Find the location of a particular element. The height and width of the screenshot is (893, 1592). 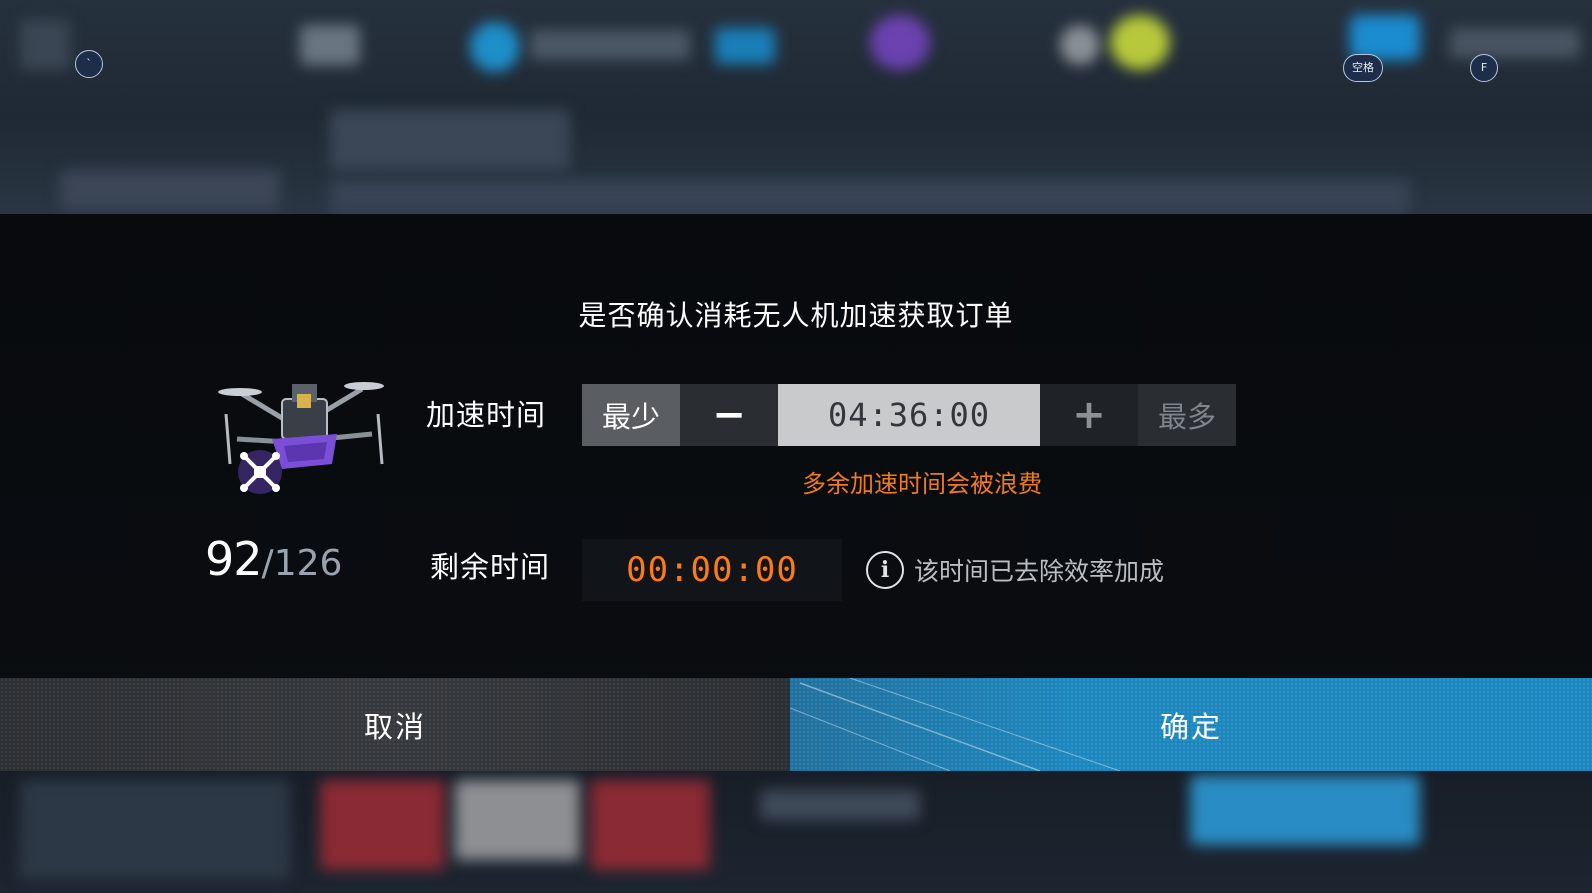

bg-card-row is located at coordinates (870, 197).